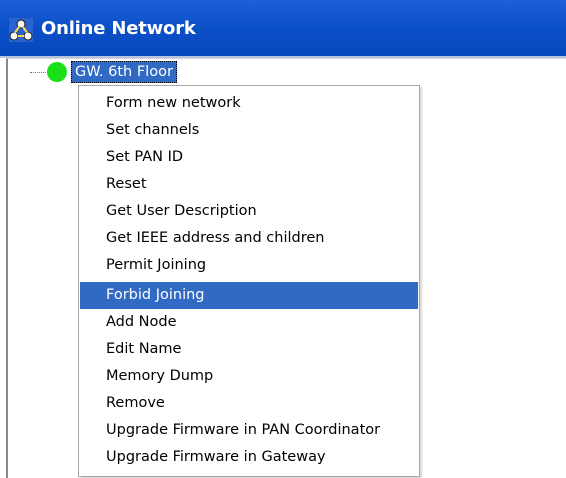 Image resolution: width=566 pixels, height=478 pixels. I want to click on menu-item-permit-joining: Permit Joining, so click(249, 265).